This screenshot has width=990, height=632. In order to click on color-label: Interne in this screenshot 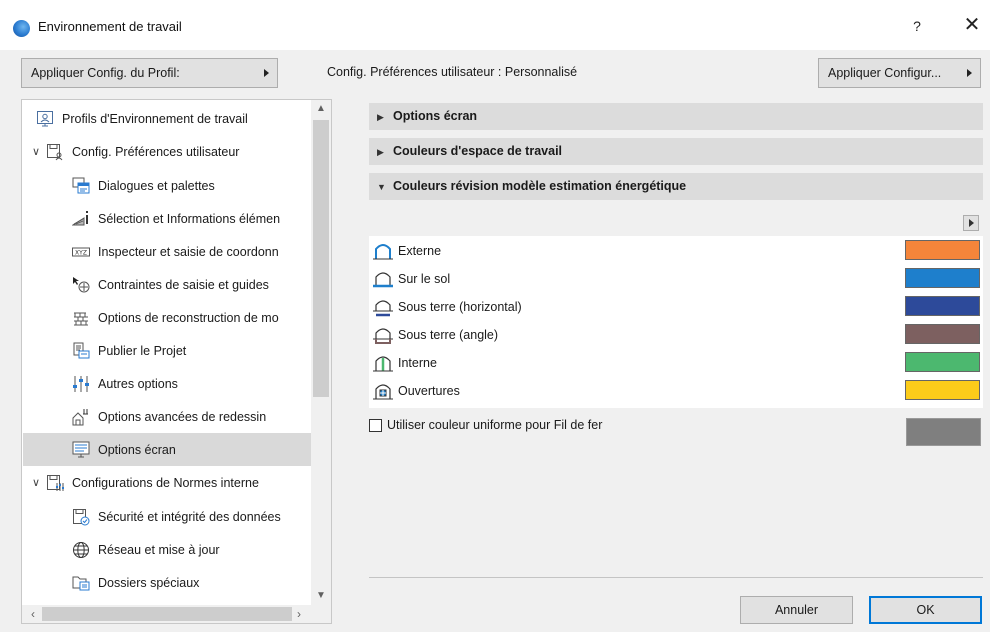, I will do `click(417, 362)`.